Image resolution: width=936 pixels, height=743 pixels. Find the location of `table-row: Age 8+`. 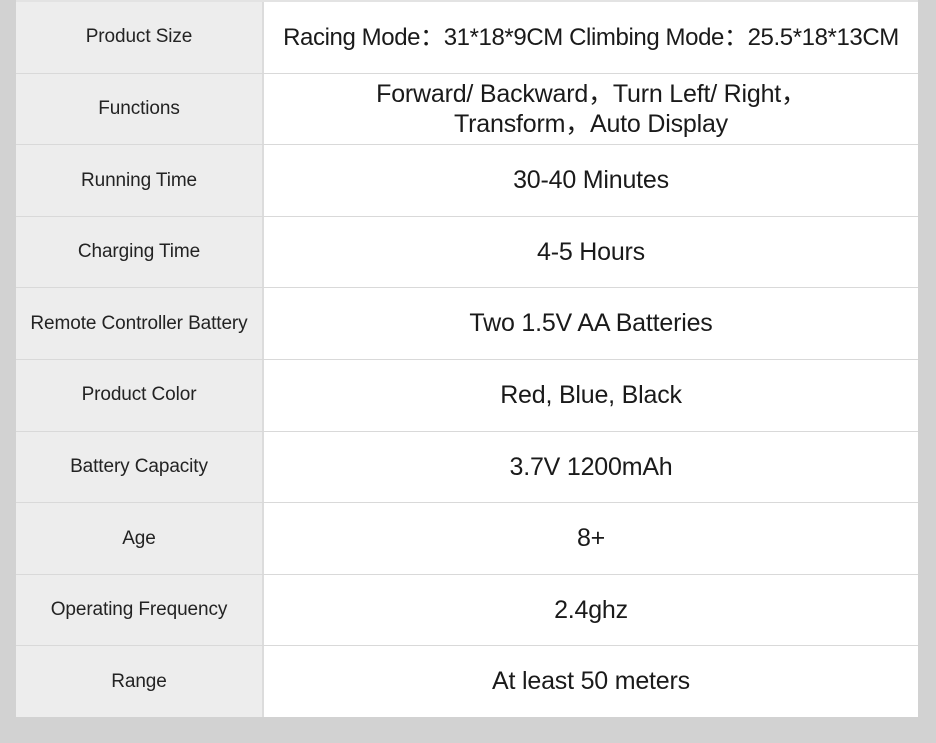

table-row: Age 8+ is located at coordinates (467, 539).